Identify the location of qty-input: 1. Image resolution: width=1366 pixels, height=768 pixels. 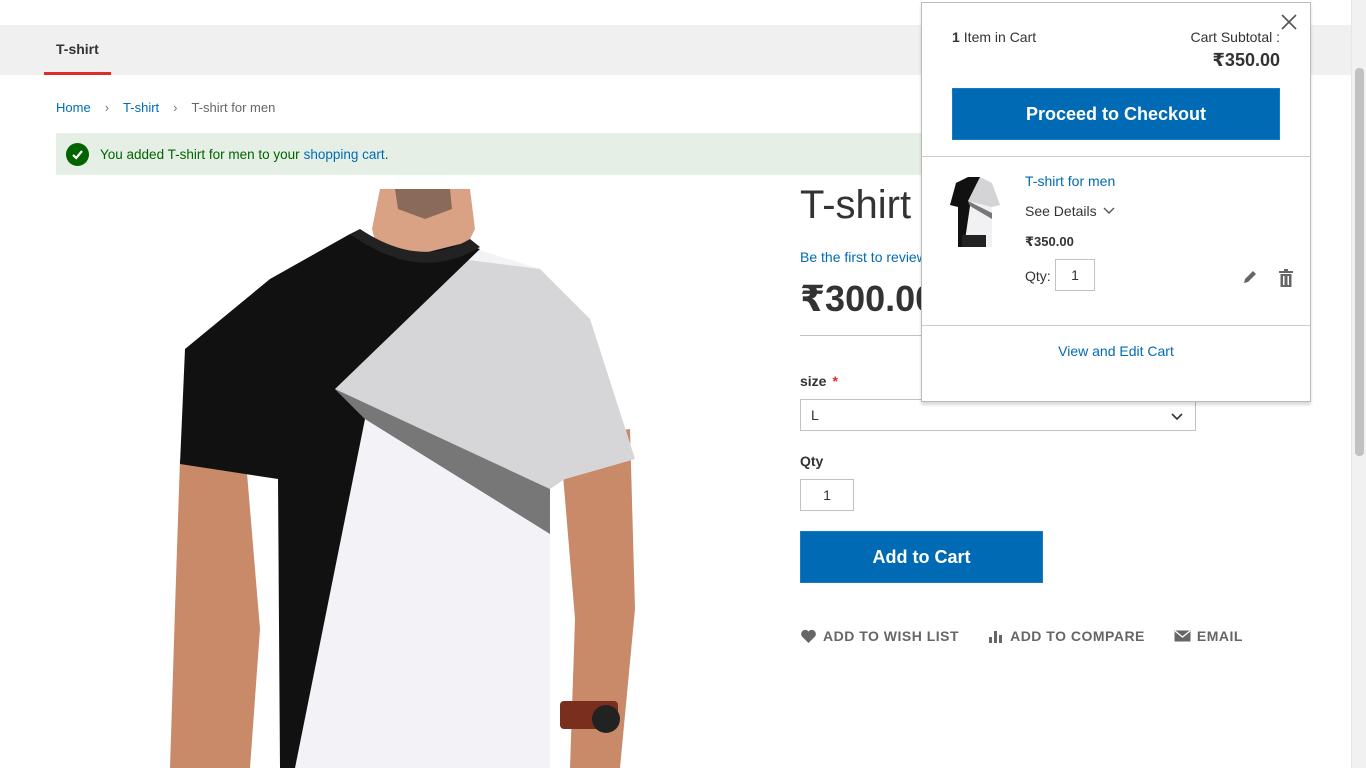
(827, 495).